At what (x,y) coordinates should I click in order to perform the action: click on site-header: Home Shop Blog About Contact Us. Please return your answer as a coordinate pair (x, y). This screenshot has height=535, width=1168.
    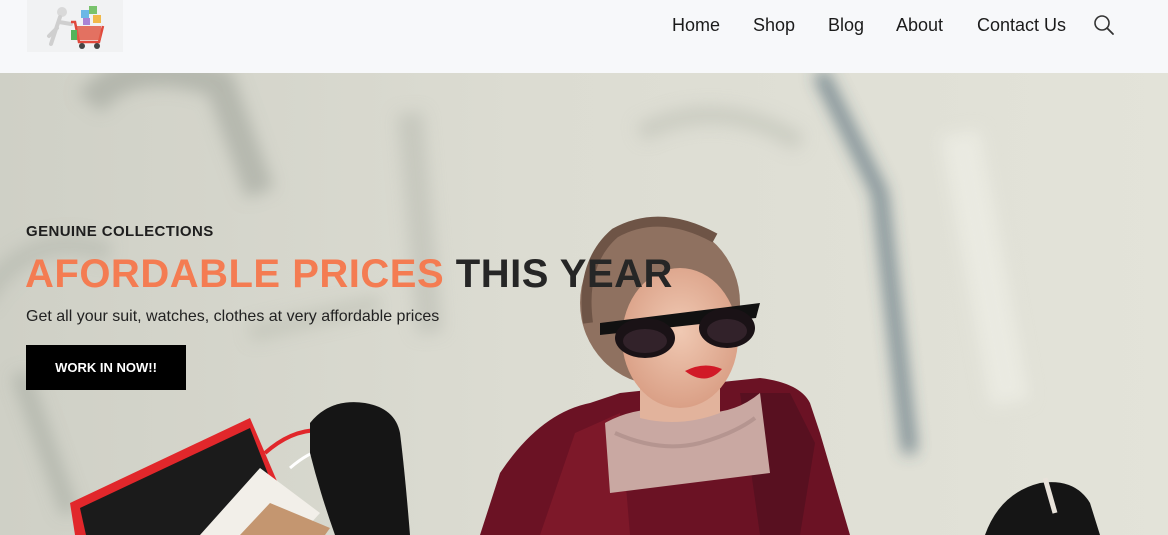
    Looking at the image, I should click on (584, 36).